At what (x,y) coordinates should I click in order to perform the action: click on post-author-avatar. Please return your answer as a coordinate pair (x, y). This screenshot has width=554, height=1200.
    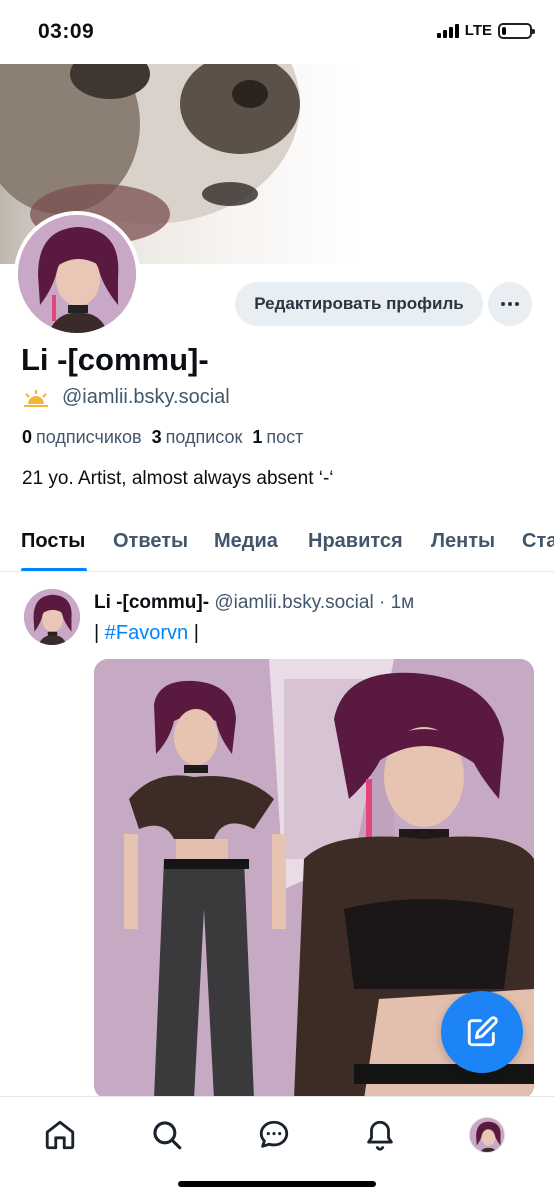
    Looking at the image, I should click on (52, 617).